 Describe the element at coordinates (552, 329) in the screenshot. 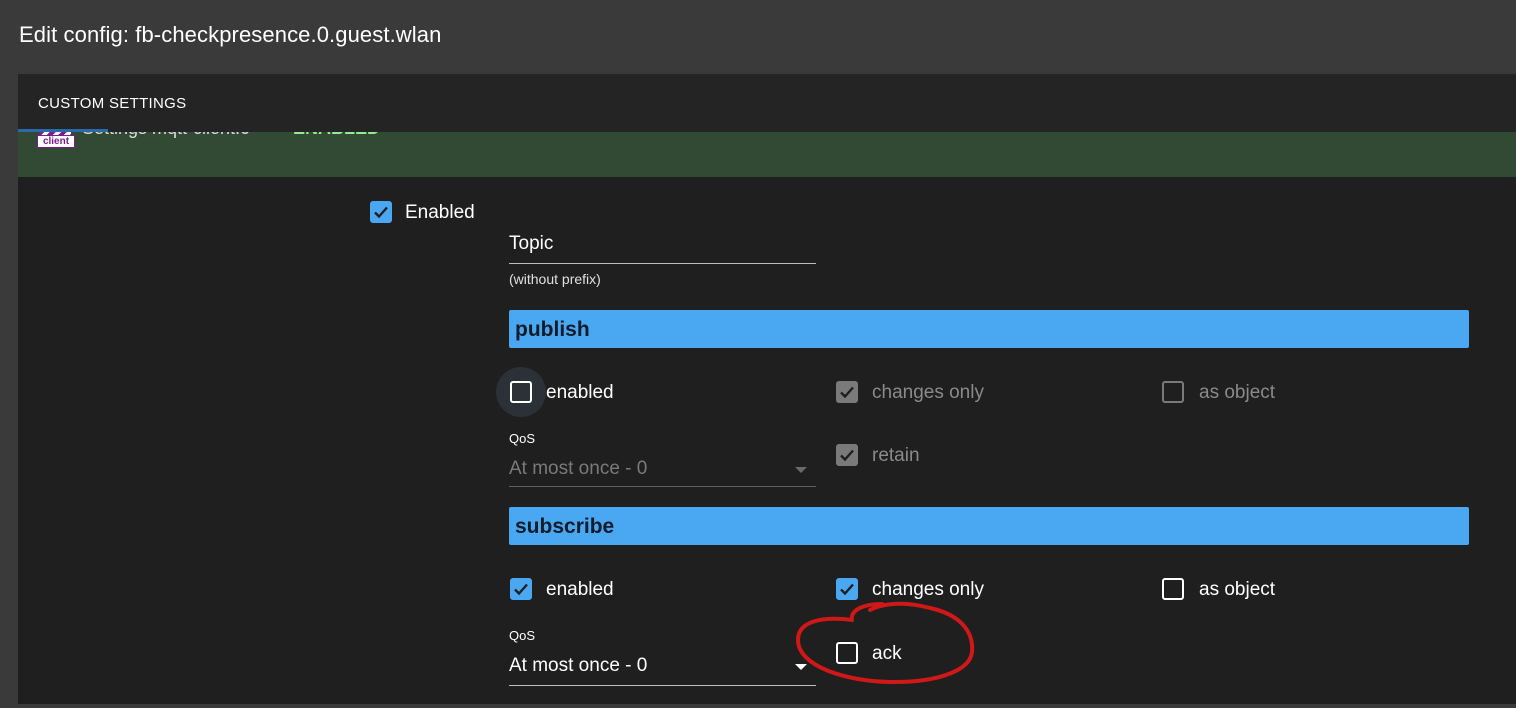

I see `publish-heading: publish` at that location.